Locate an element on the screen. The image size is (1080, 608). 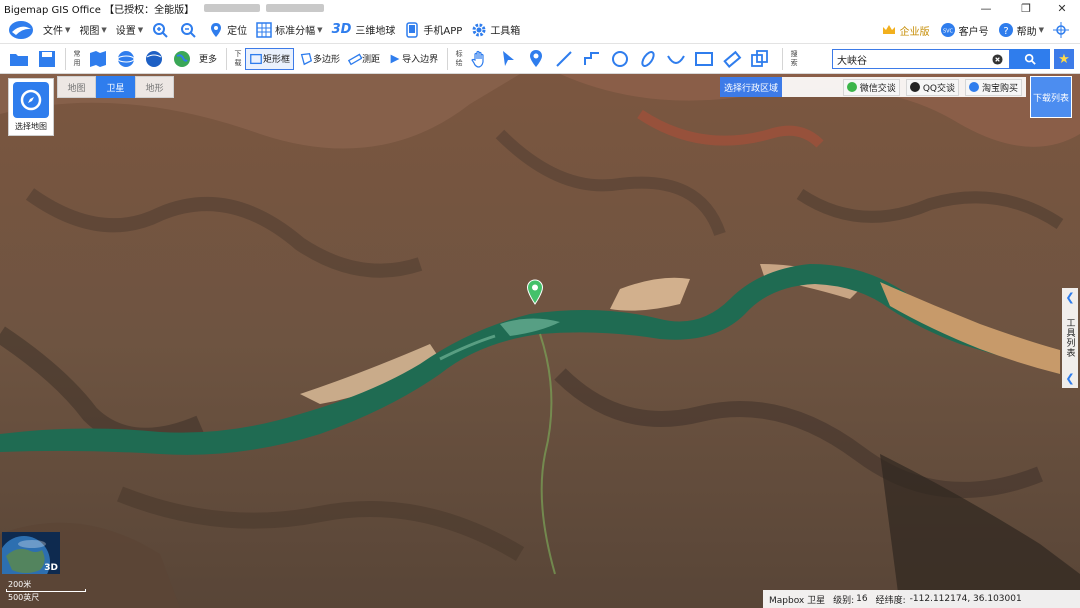
three-d-globe-button: 3D 三维地球 is located at coordinates (364, 29).